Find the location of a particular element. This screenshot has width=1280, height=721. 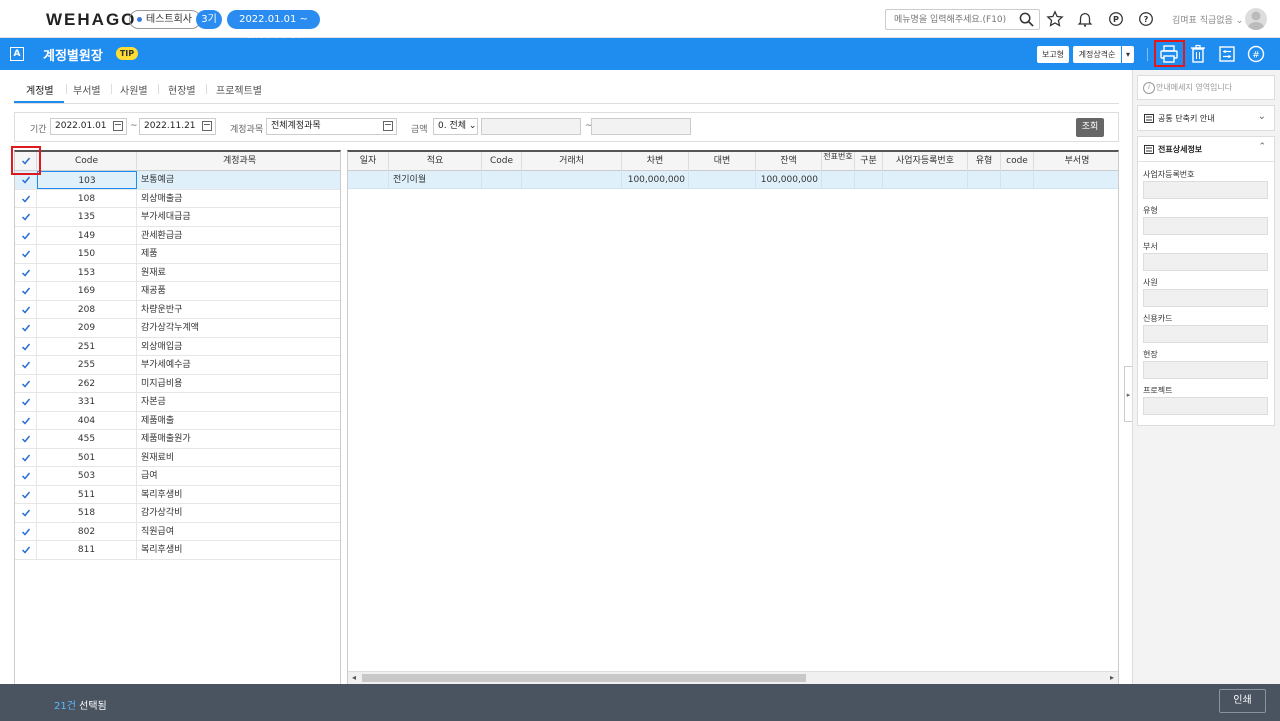

lookup-icon is located at coordinates (388, 126).